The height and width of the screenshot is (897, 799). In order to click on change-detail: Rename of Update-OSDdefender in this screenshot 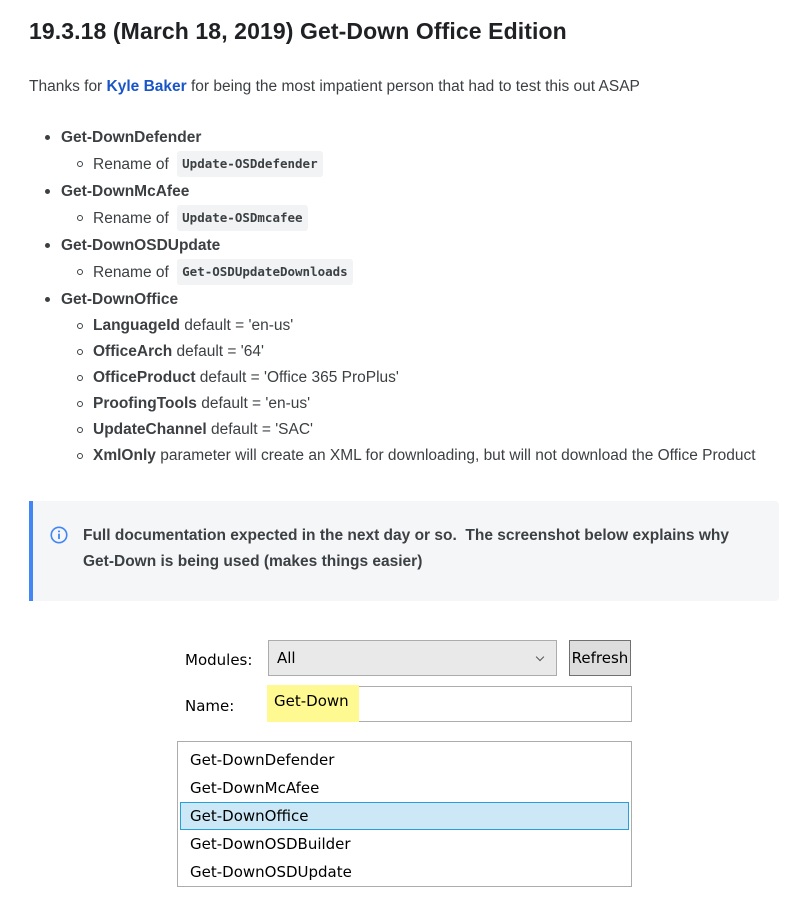, I will do `click(408, 164)`.